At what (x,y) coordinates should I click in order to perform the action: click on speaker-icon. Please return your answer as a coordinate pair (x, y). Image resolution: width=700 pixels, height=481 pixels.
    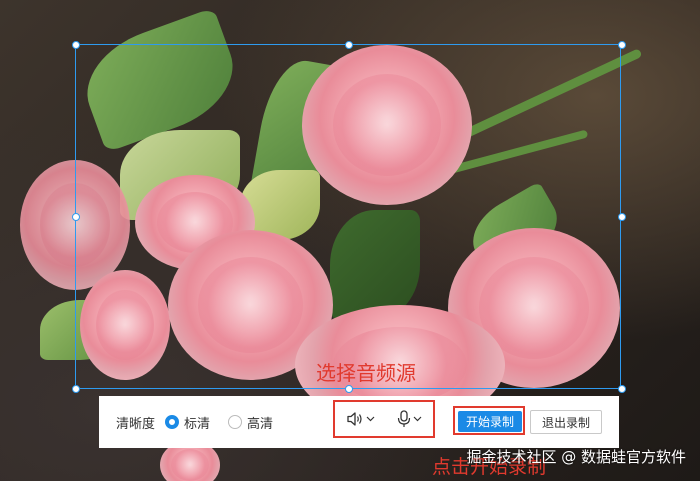
    Looking at the image, I should click on (354, 419).